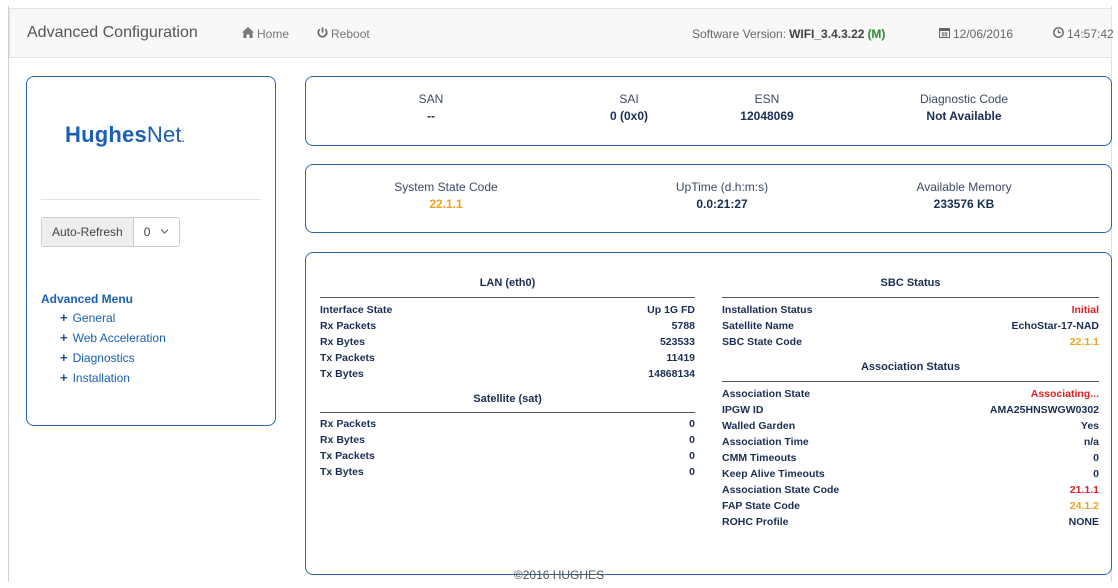 The height and width of the screenshot is (588, 1118). I want to click on row-value: 21.1.1, so click(1084, 490).